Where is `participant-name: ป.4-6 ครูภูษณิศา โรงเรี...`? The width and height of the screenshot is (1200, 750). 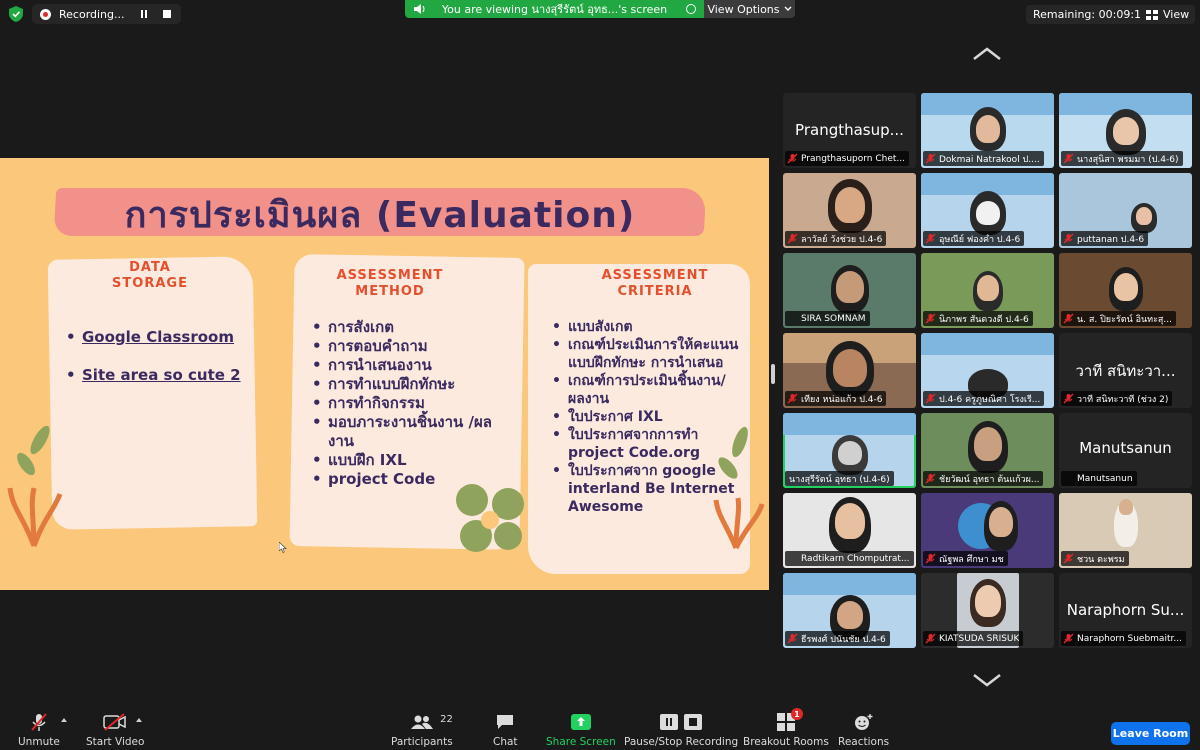
participant-name: ป.4-6 ครูภูษณิศา โรงเรี... is located at coordinates (990, 399).